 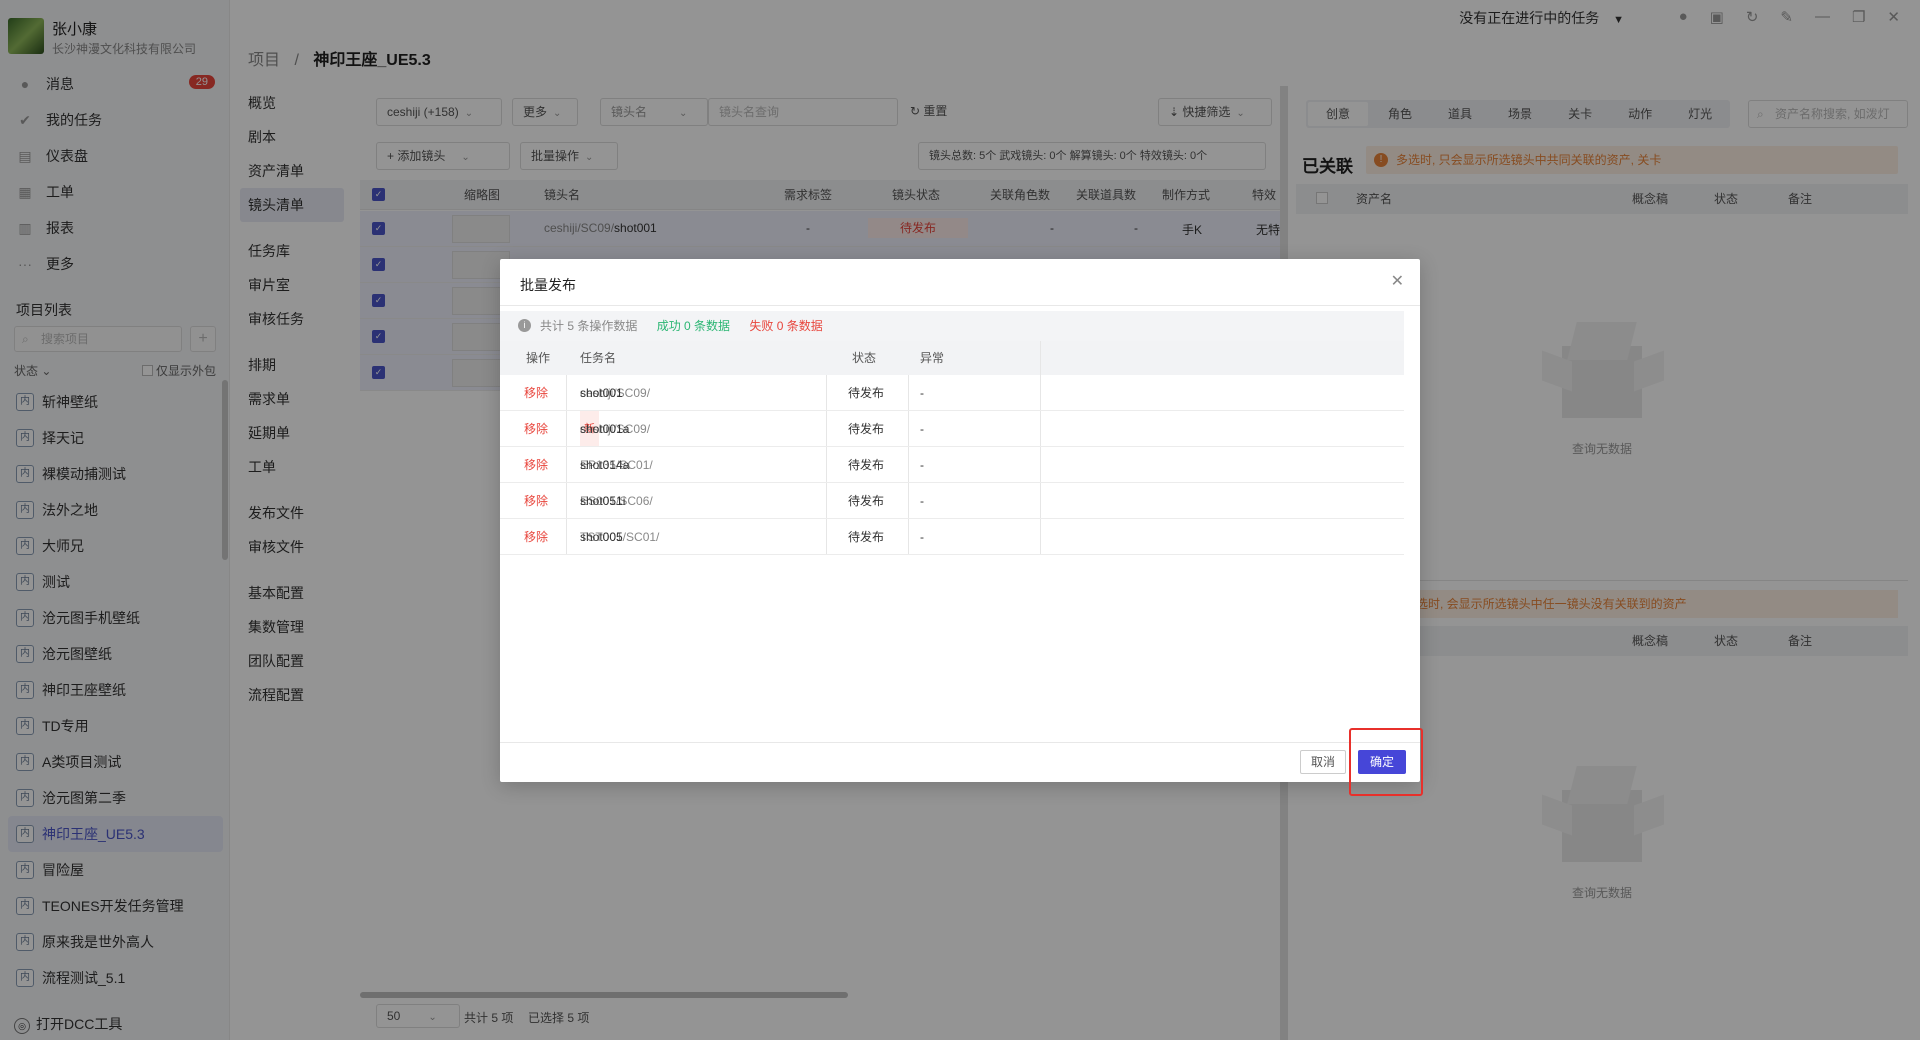 I want to click on task-name-shot: shot051i, so click(x=603, y=501).